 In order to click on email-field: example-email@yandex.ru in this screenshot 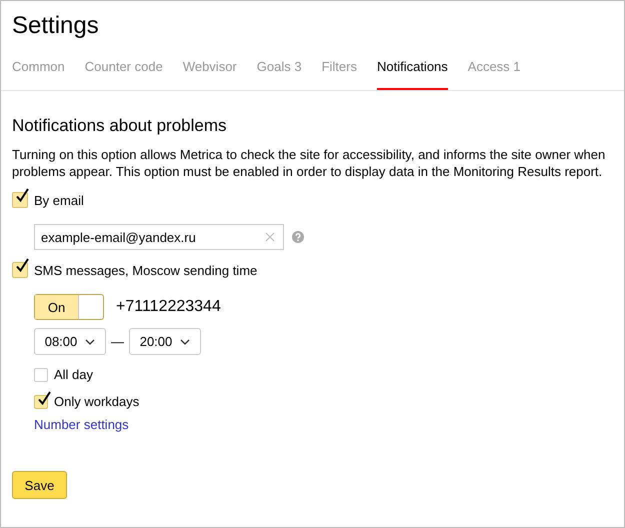, I will do `click(159, 237)`.